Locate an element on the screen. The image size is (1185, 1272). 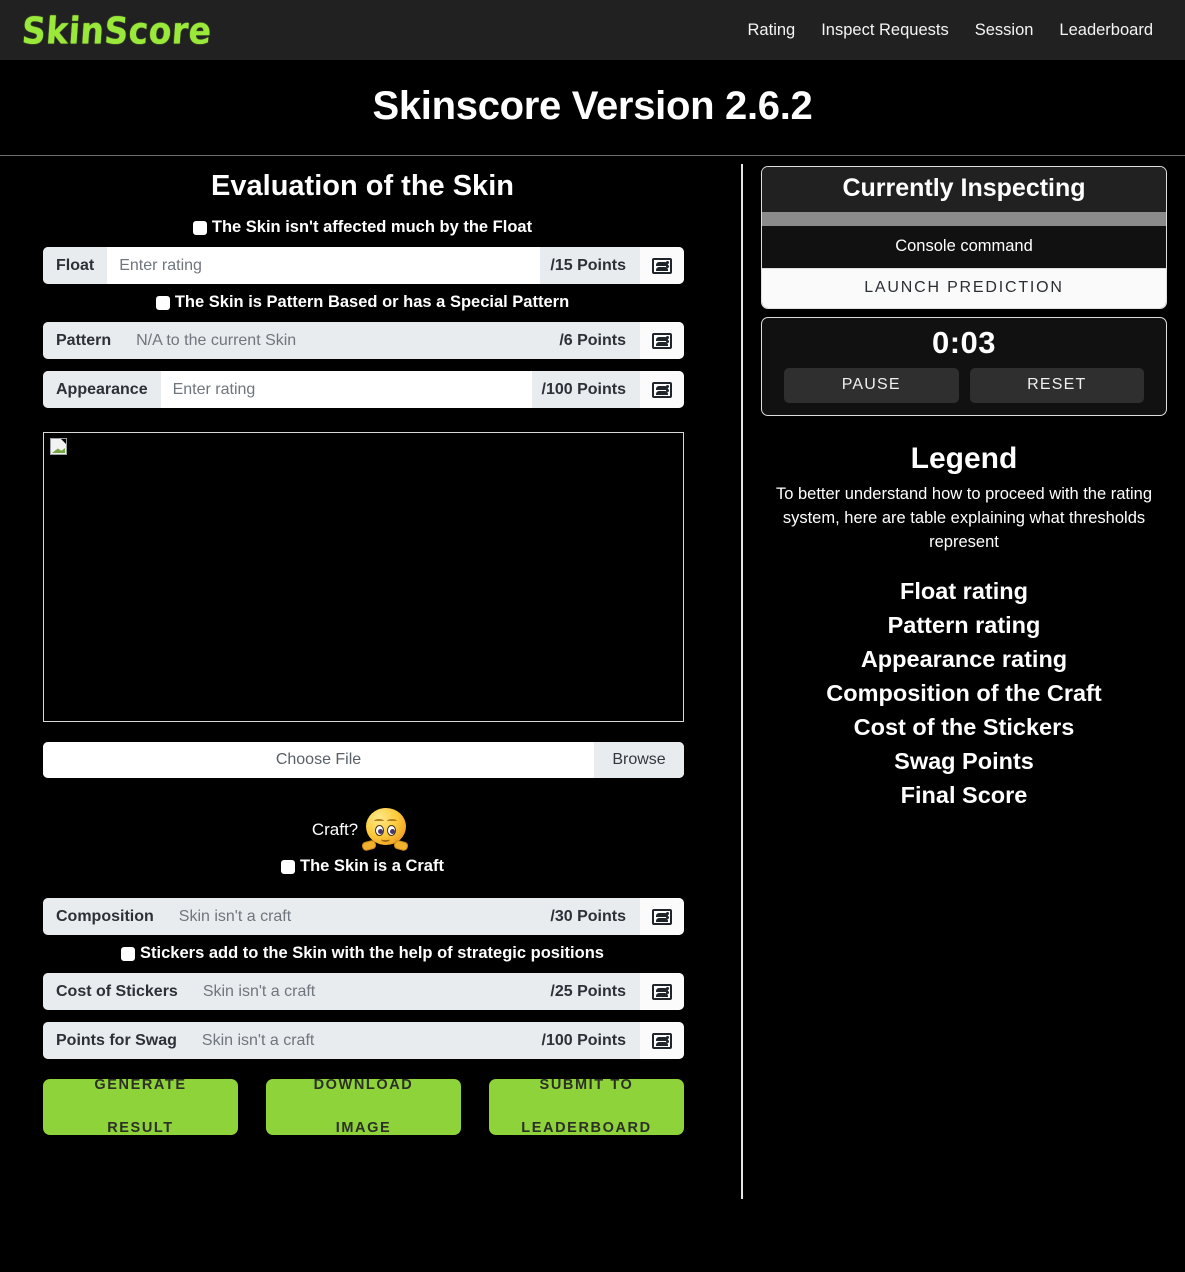
composition-info-button is located at coordinates (662, 916).